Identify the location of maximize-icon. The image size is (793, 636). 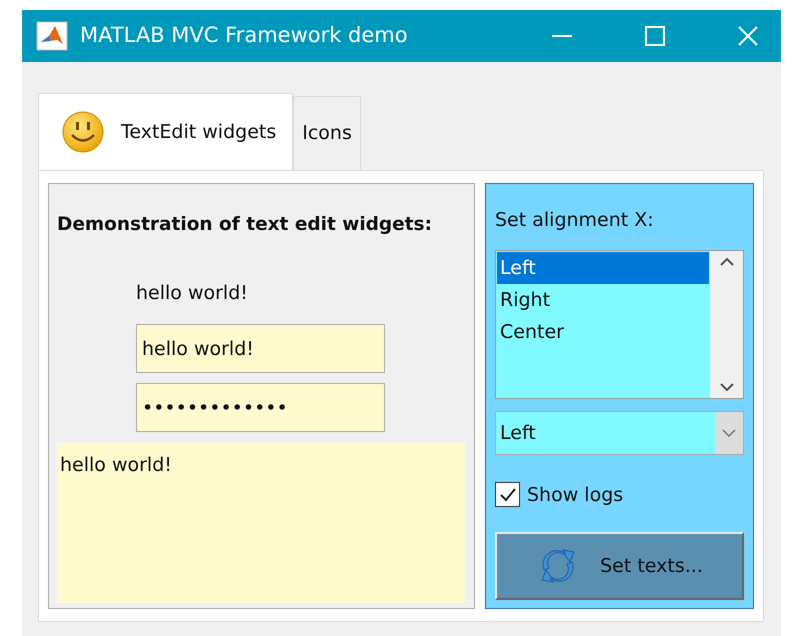
(654, 36).